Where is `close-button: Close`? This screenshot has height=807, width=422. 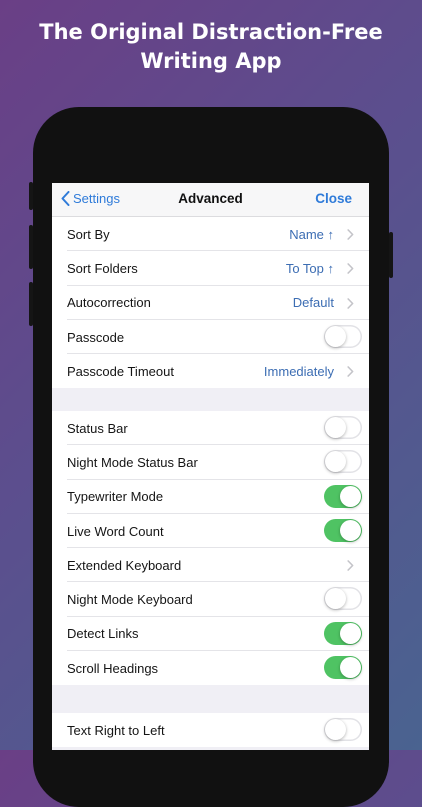
close-button: Close is located at coordinates (333, 198).